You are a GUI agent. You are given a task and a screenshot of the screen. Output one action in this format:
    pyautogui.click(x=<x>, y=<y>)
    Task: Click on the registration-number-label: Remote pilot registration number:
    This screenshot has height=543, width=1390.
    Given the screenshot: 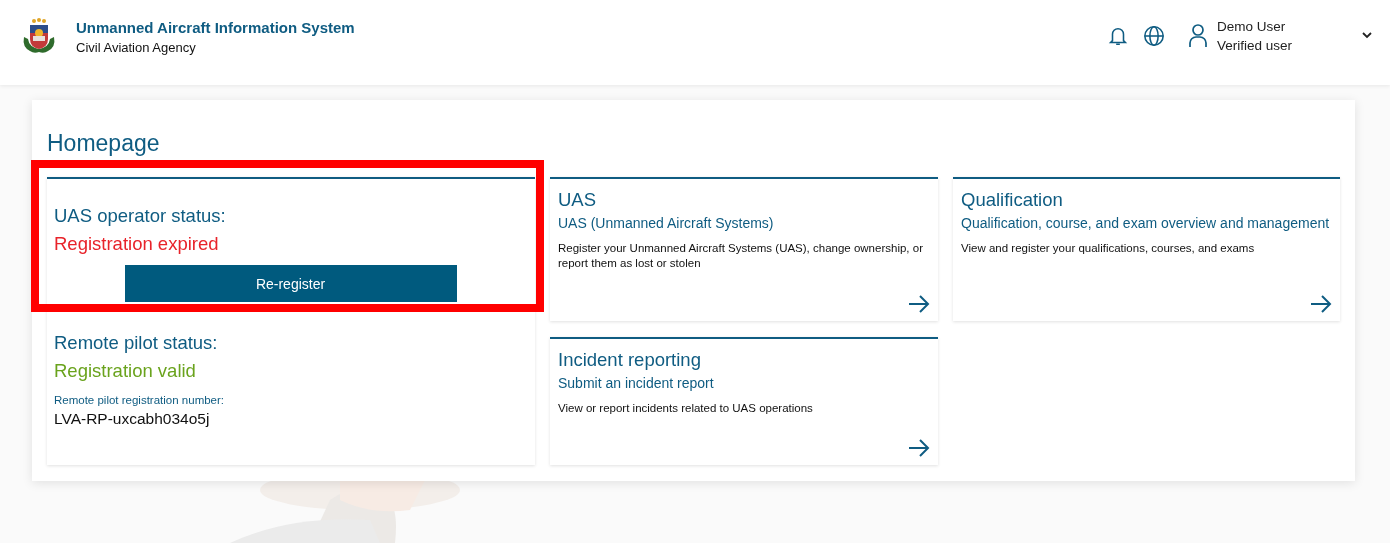 What is the action you would take?
    pyautogui.click(x=140, y=400)
    